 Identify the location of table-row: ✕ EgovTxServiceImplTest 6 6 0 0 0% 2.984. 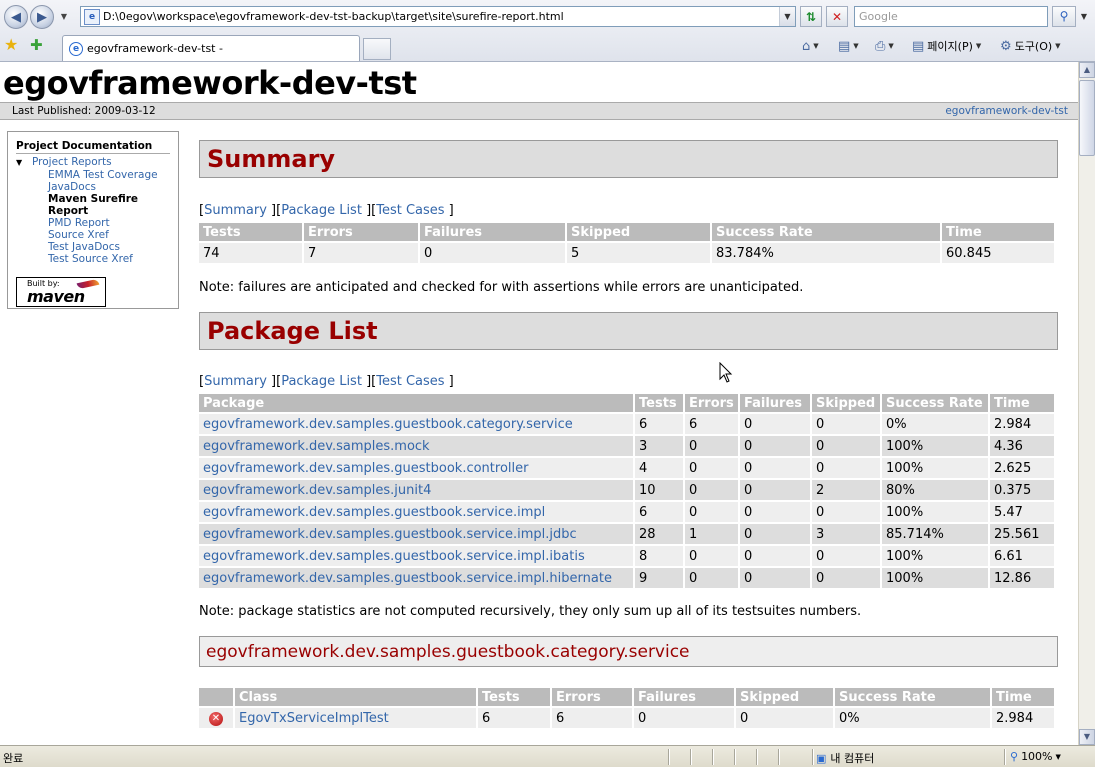
(626, 718).